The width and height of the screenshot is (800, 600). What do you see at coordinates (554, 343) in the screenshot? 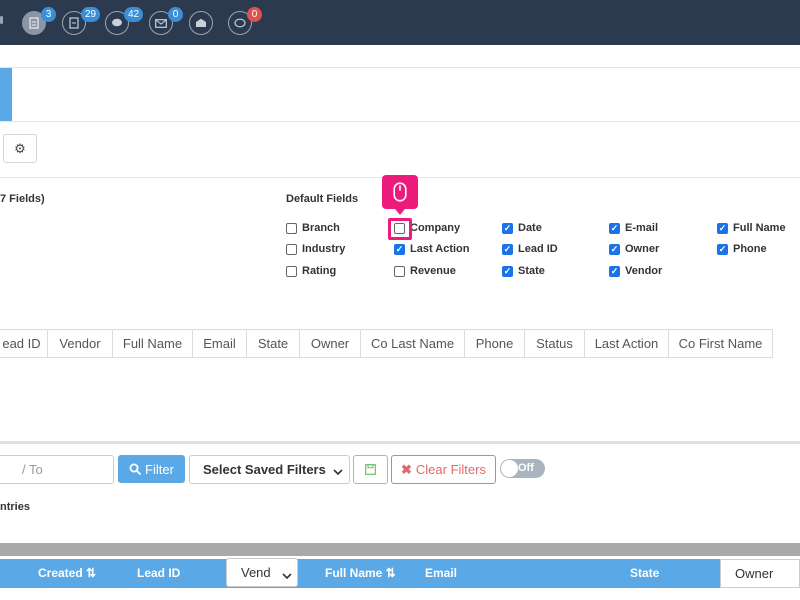
I see `column-chip: Status` at bounding box center [554, 343].